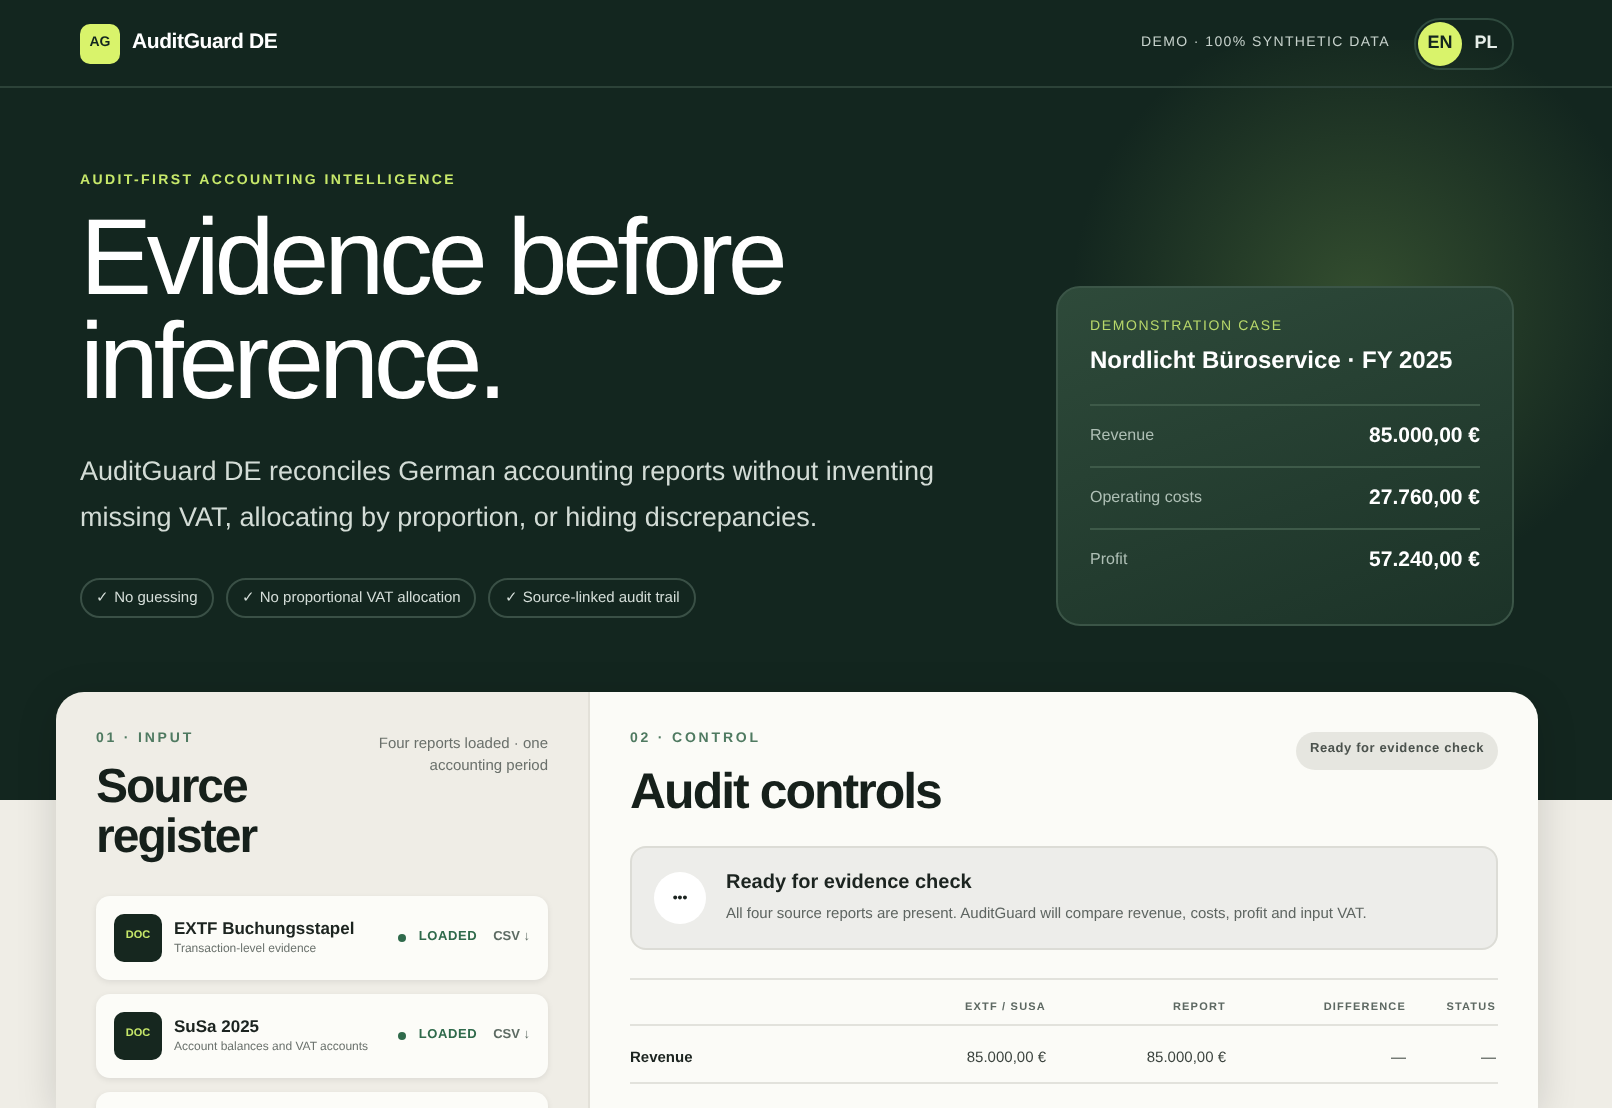 Image resolution: width=1612 pixels, height=1108 pixels. What do you see at coordinates (850, 884) in the screenshot?
I see `notice-title: Ready for evidence check` at bounding box center [850, 884].